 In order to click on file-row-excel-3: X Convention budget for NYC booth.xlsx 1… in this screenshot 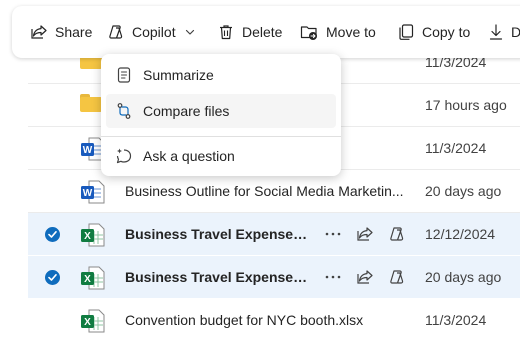, I will do `click(274, 319)`.